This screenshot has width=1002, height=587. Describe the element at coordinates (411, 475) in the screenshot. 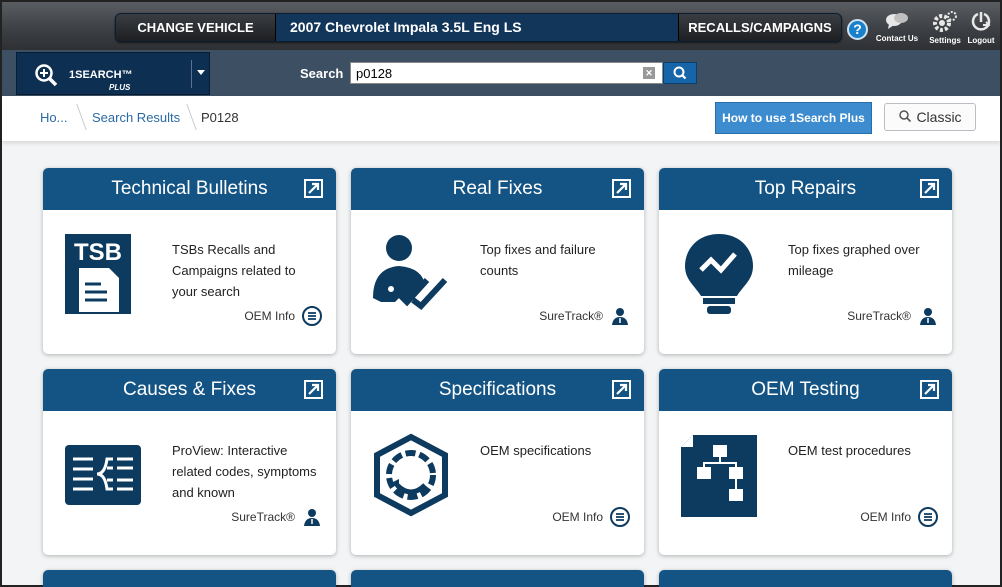

I see `nut-gauge-icon` at that location.